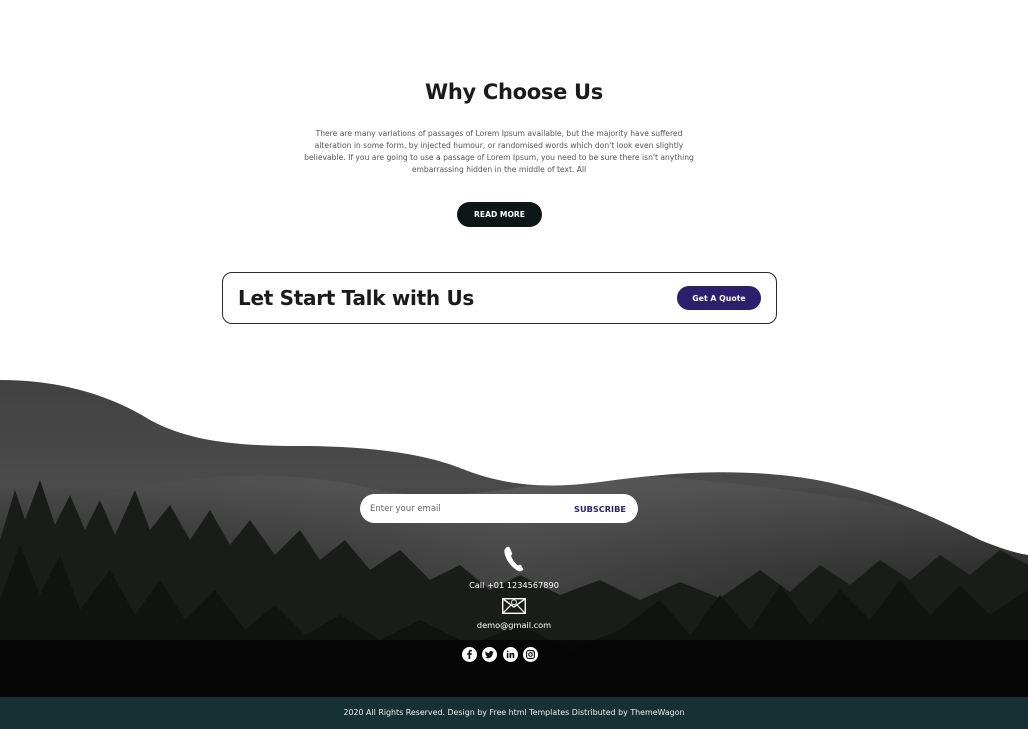  Describe the element at coordinates (514, 585) in the screenshot. I see `phone-number: Call +01 1234567890` at that location.